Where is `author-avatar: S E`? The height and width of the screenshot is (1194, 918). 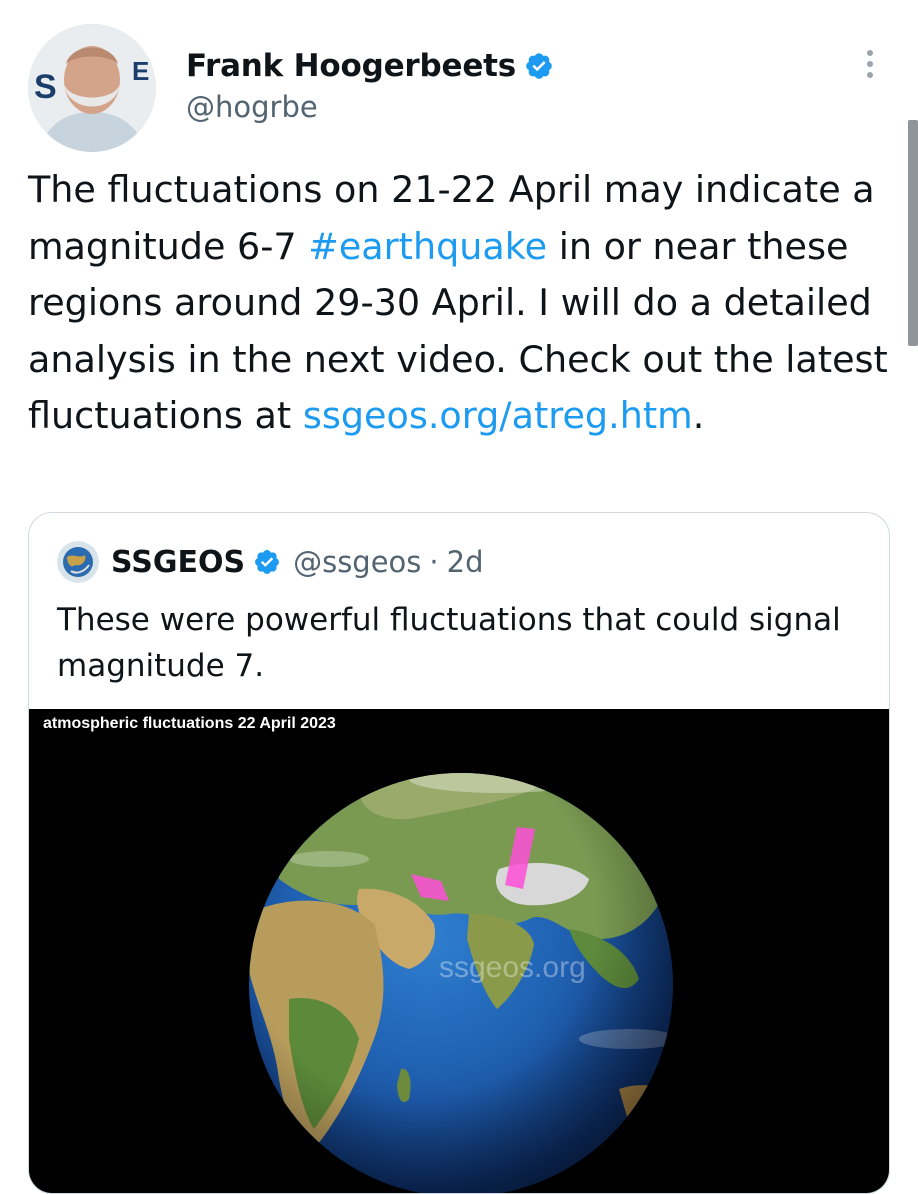 author-avatar: S E is located at coordinates (92, 88).